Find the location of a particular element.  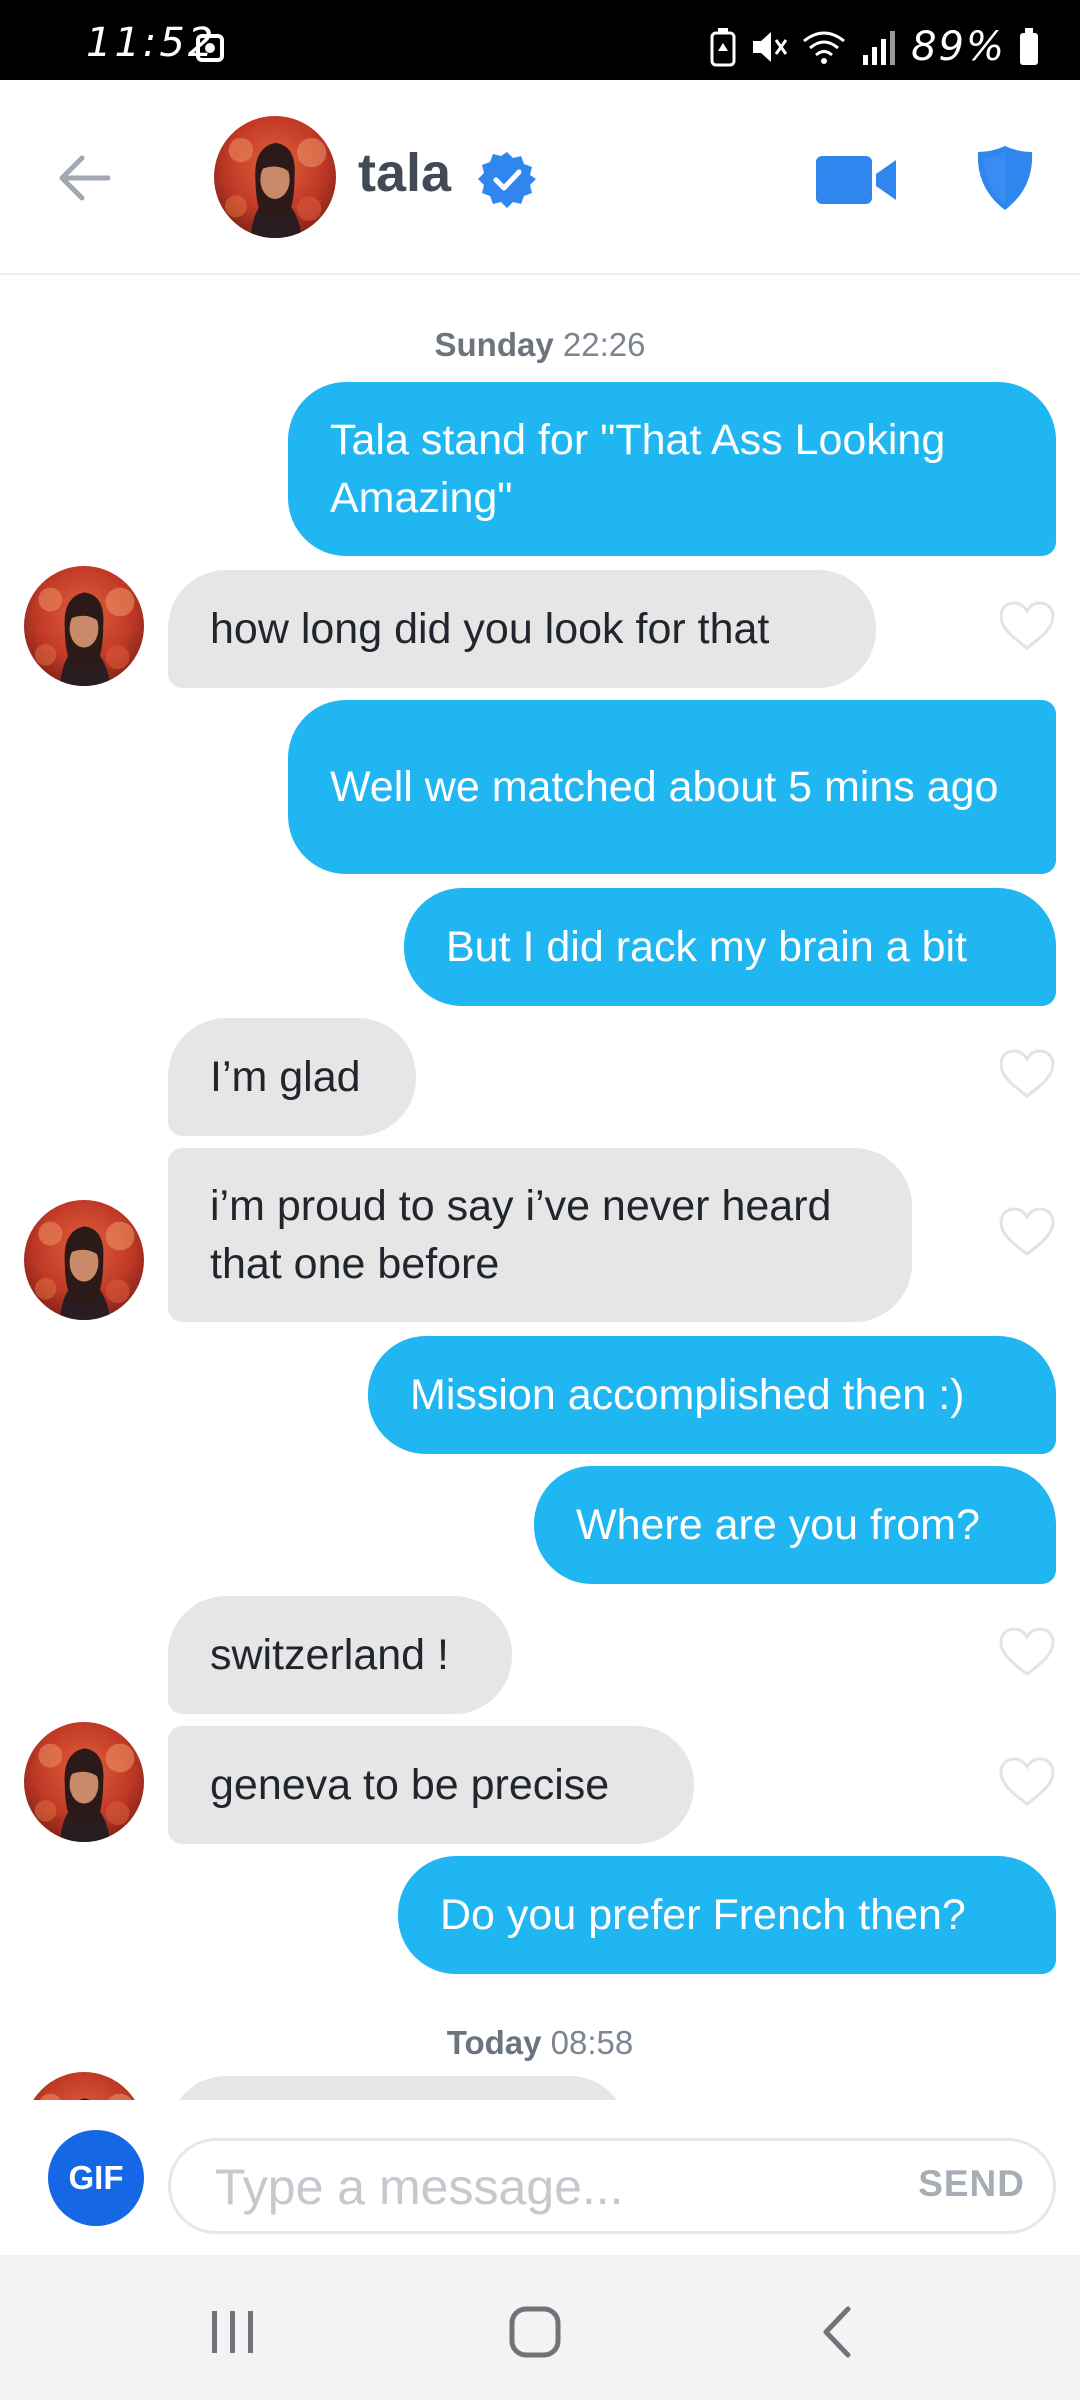

video-camera-icon is located at coordinates (856, 180).